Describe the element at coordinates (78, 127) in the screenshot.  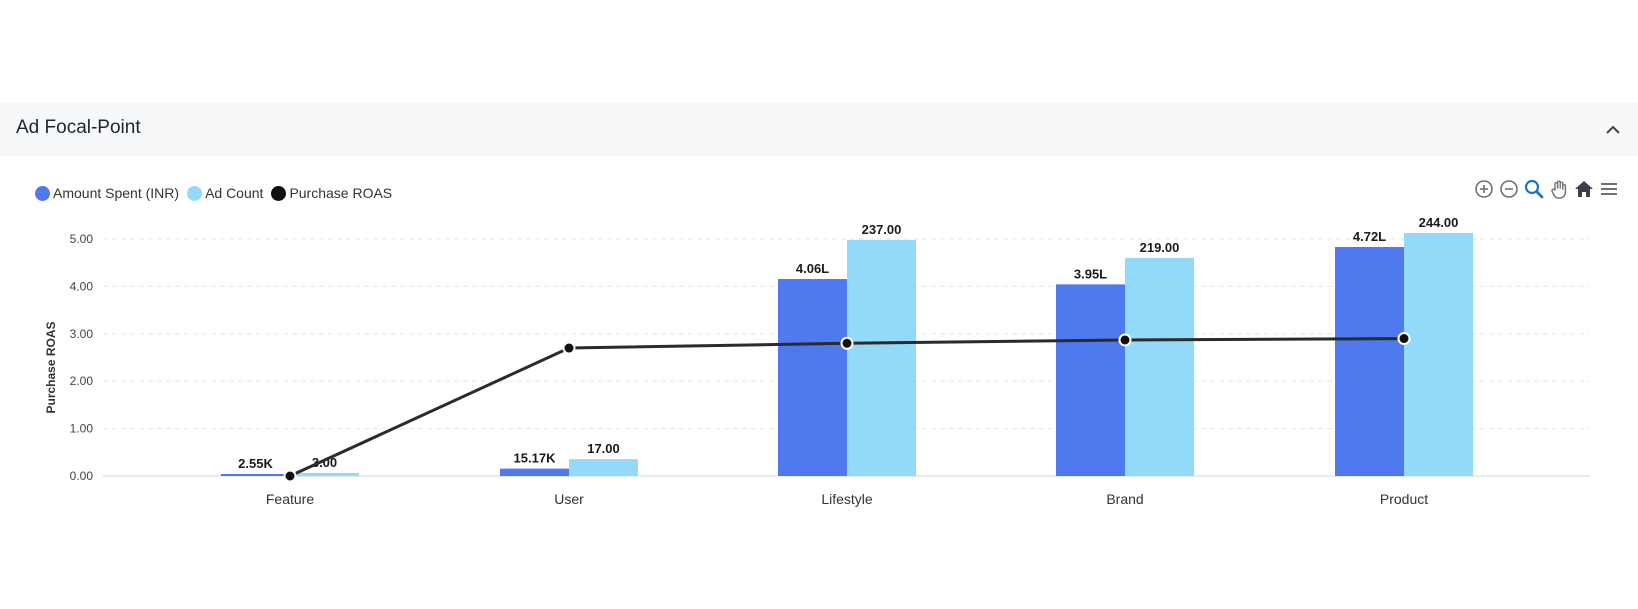
I see `panel-title: Ad Focal-Point` at that location.